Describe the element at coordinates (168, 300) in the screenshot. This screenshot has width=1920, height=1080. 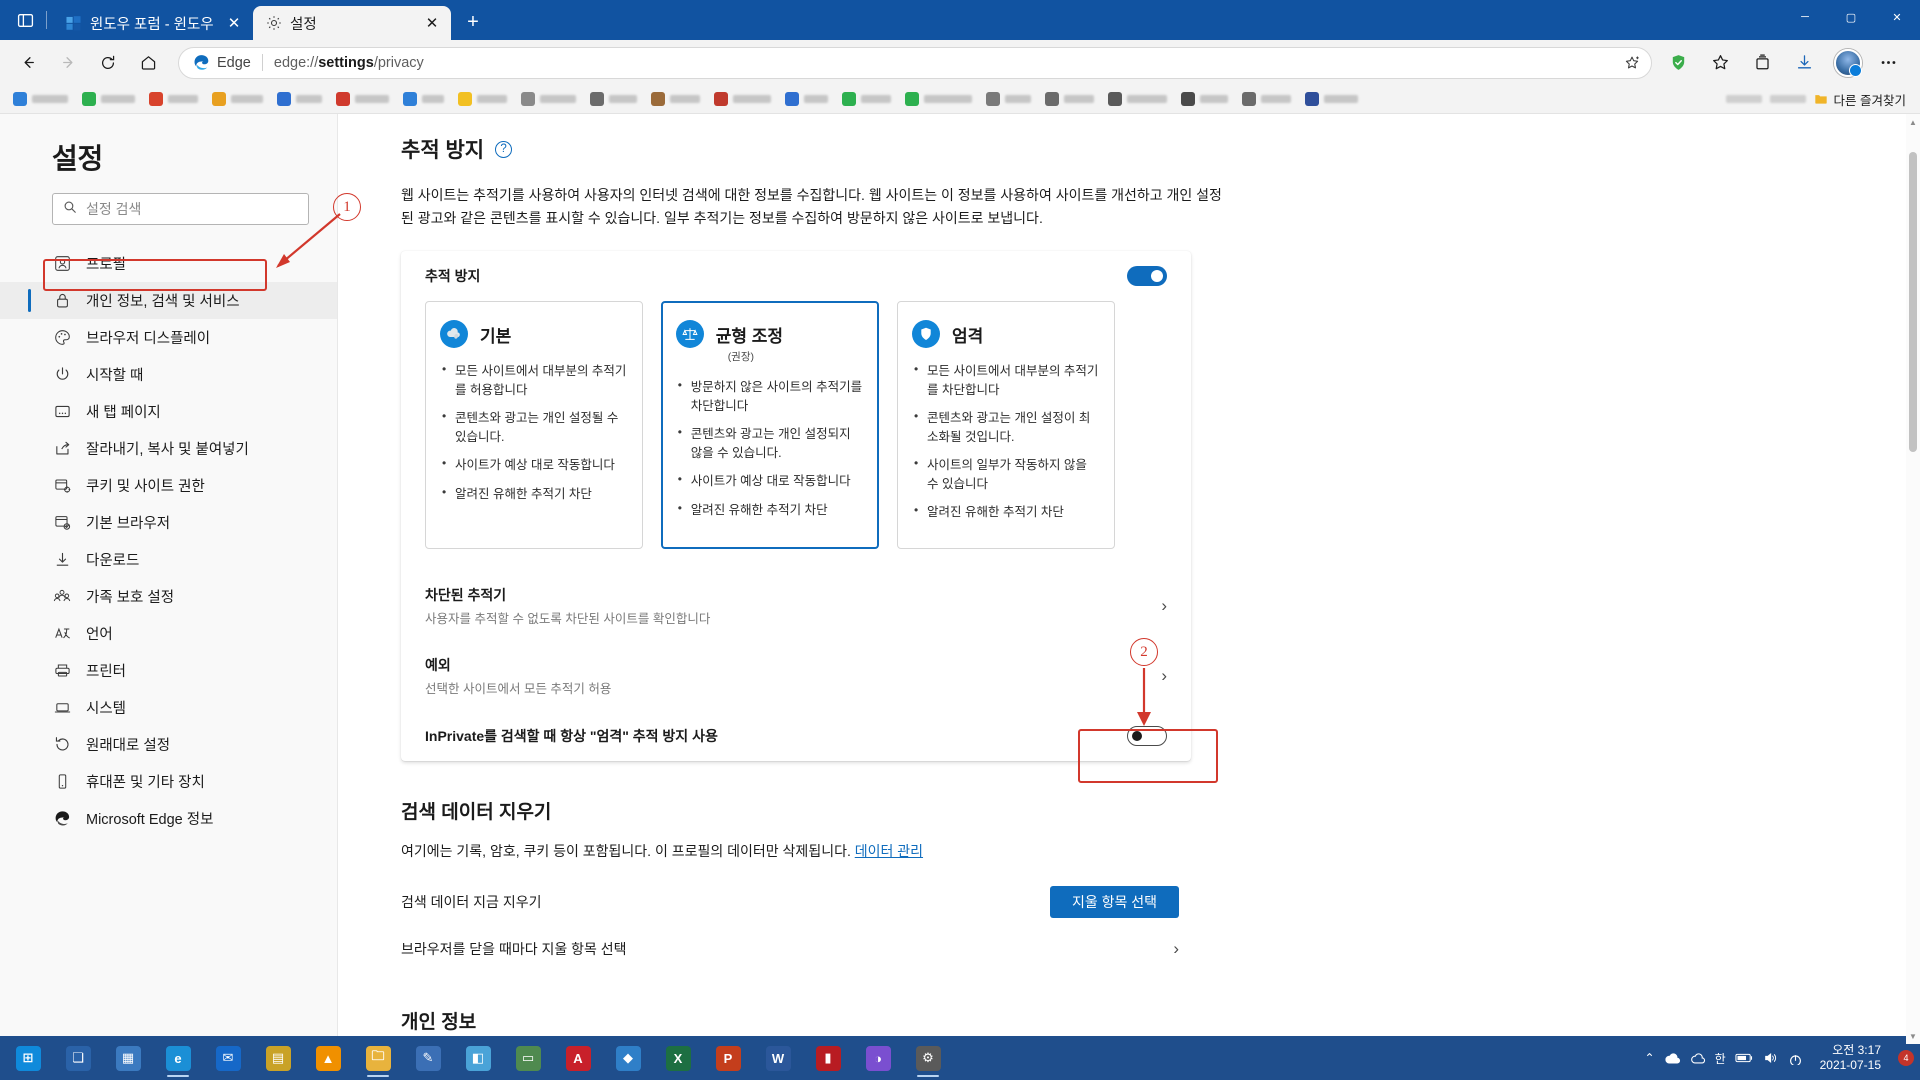
I see `sidebar-item-privacy: 개인 정보, 검색 및 서비스` at that location.